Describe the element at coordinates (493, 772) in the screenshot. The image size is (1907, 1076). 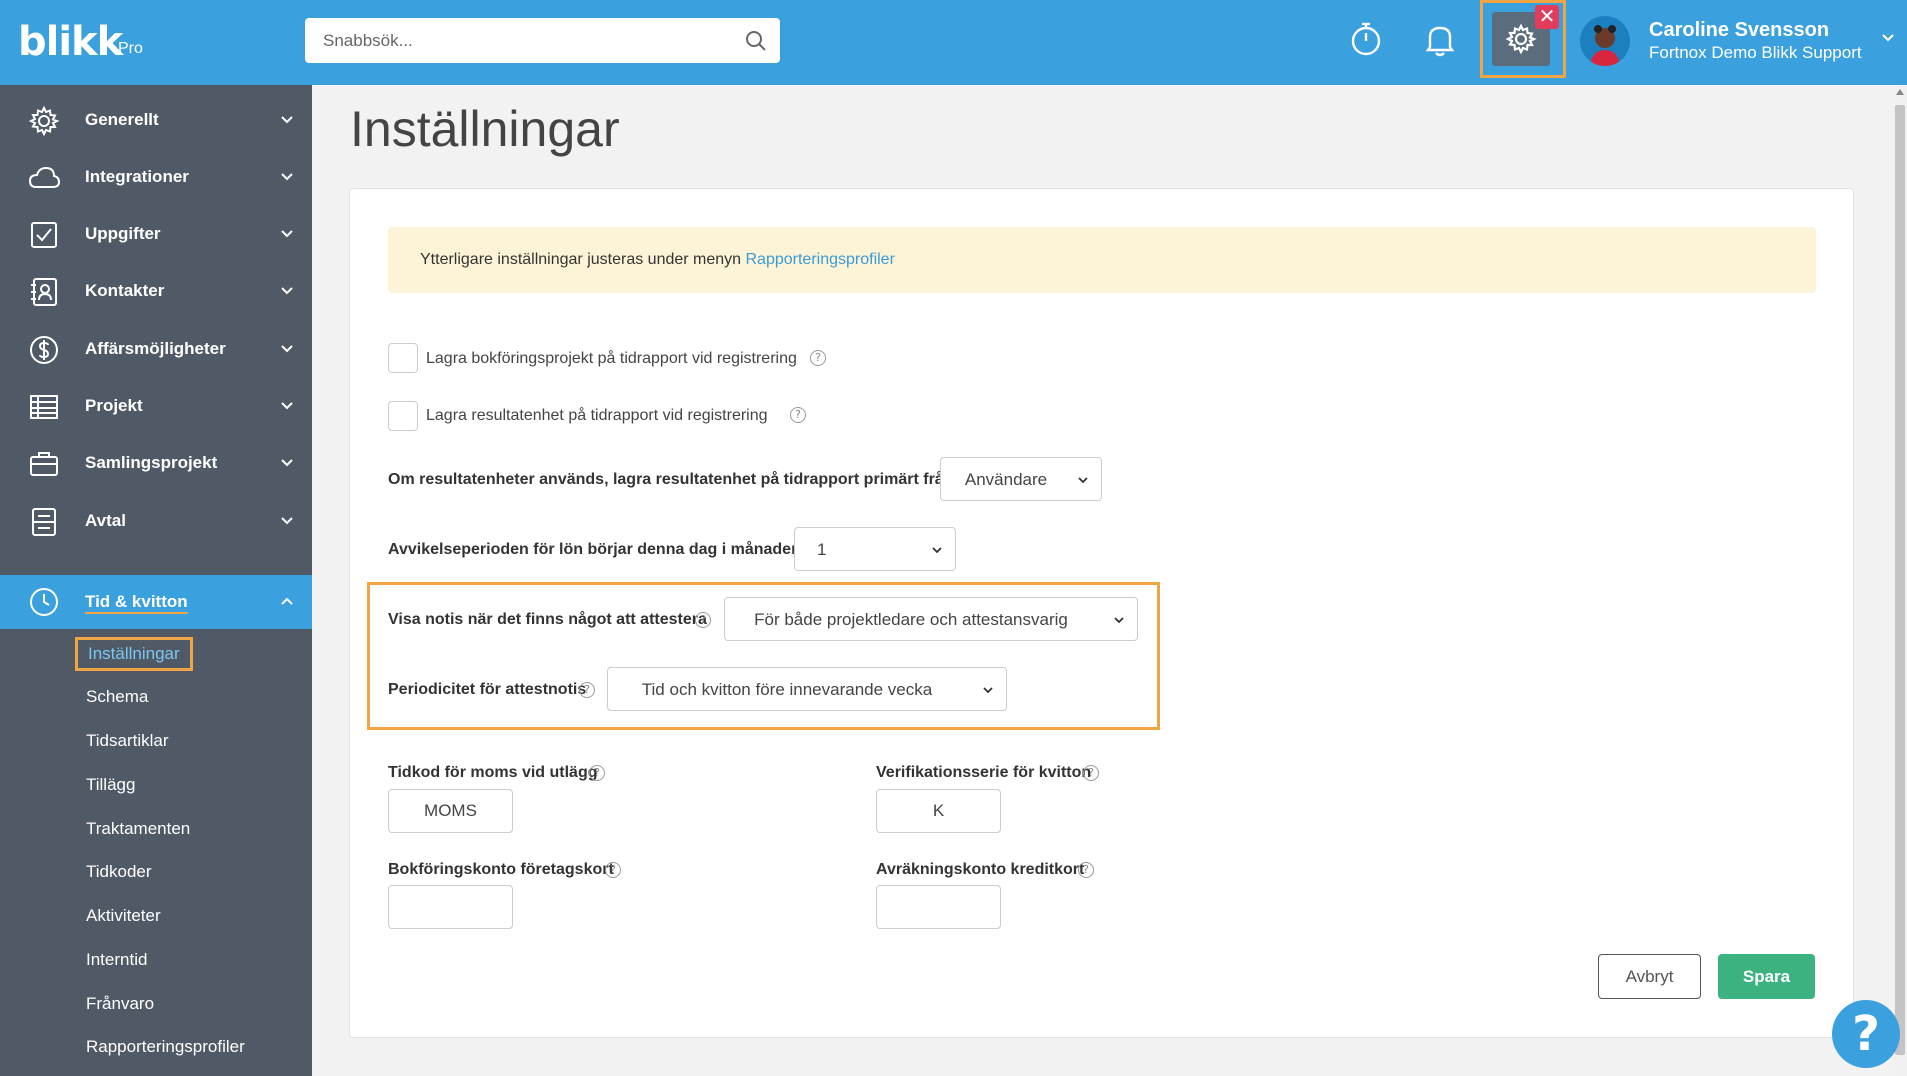
I see `vat-timecode-label: Tidkod för moms vid utlägg` at that location.